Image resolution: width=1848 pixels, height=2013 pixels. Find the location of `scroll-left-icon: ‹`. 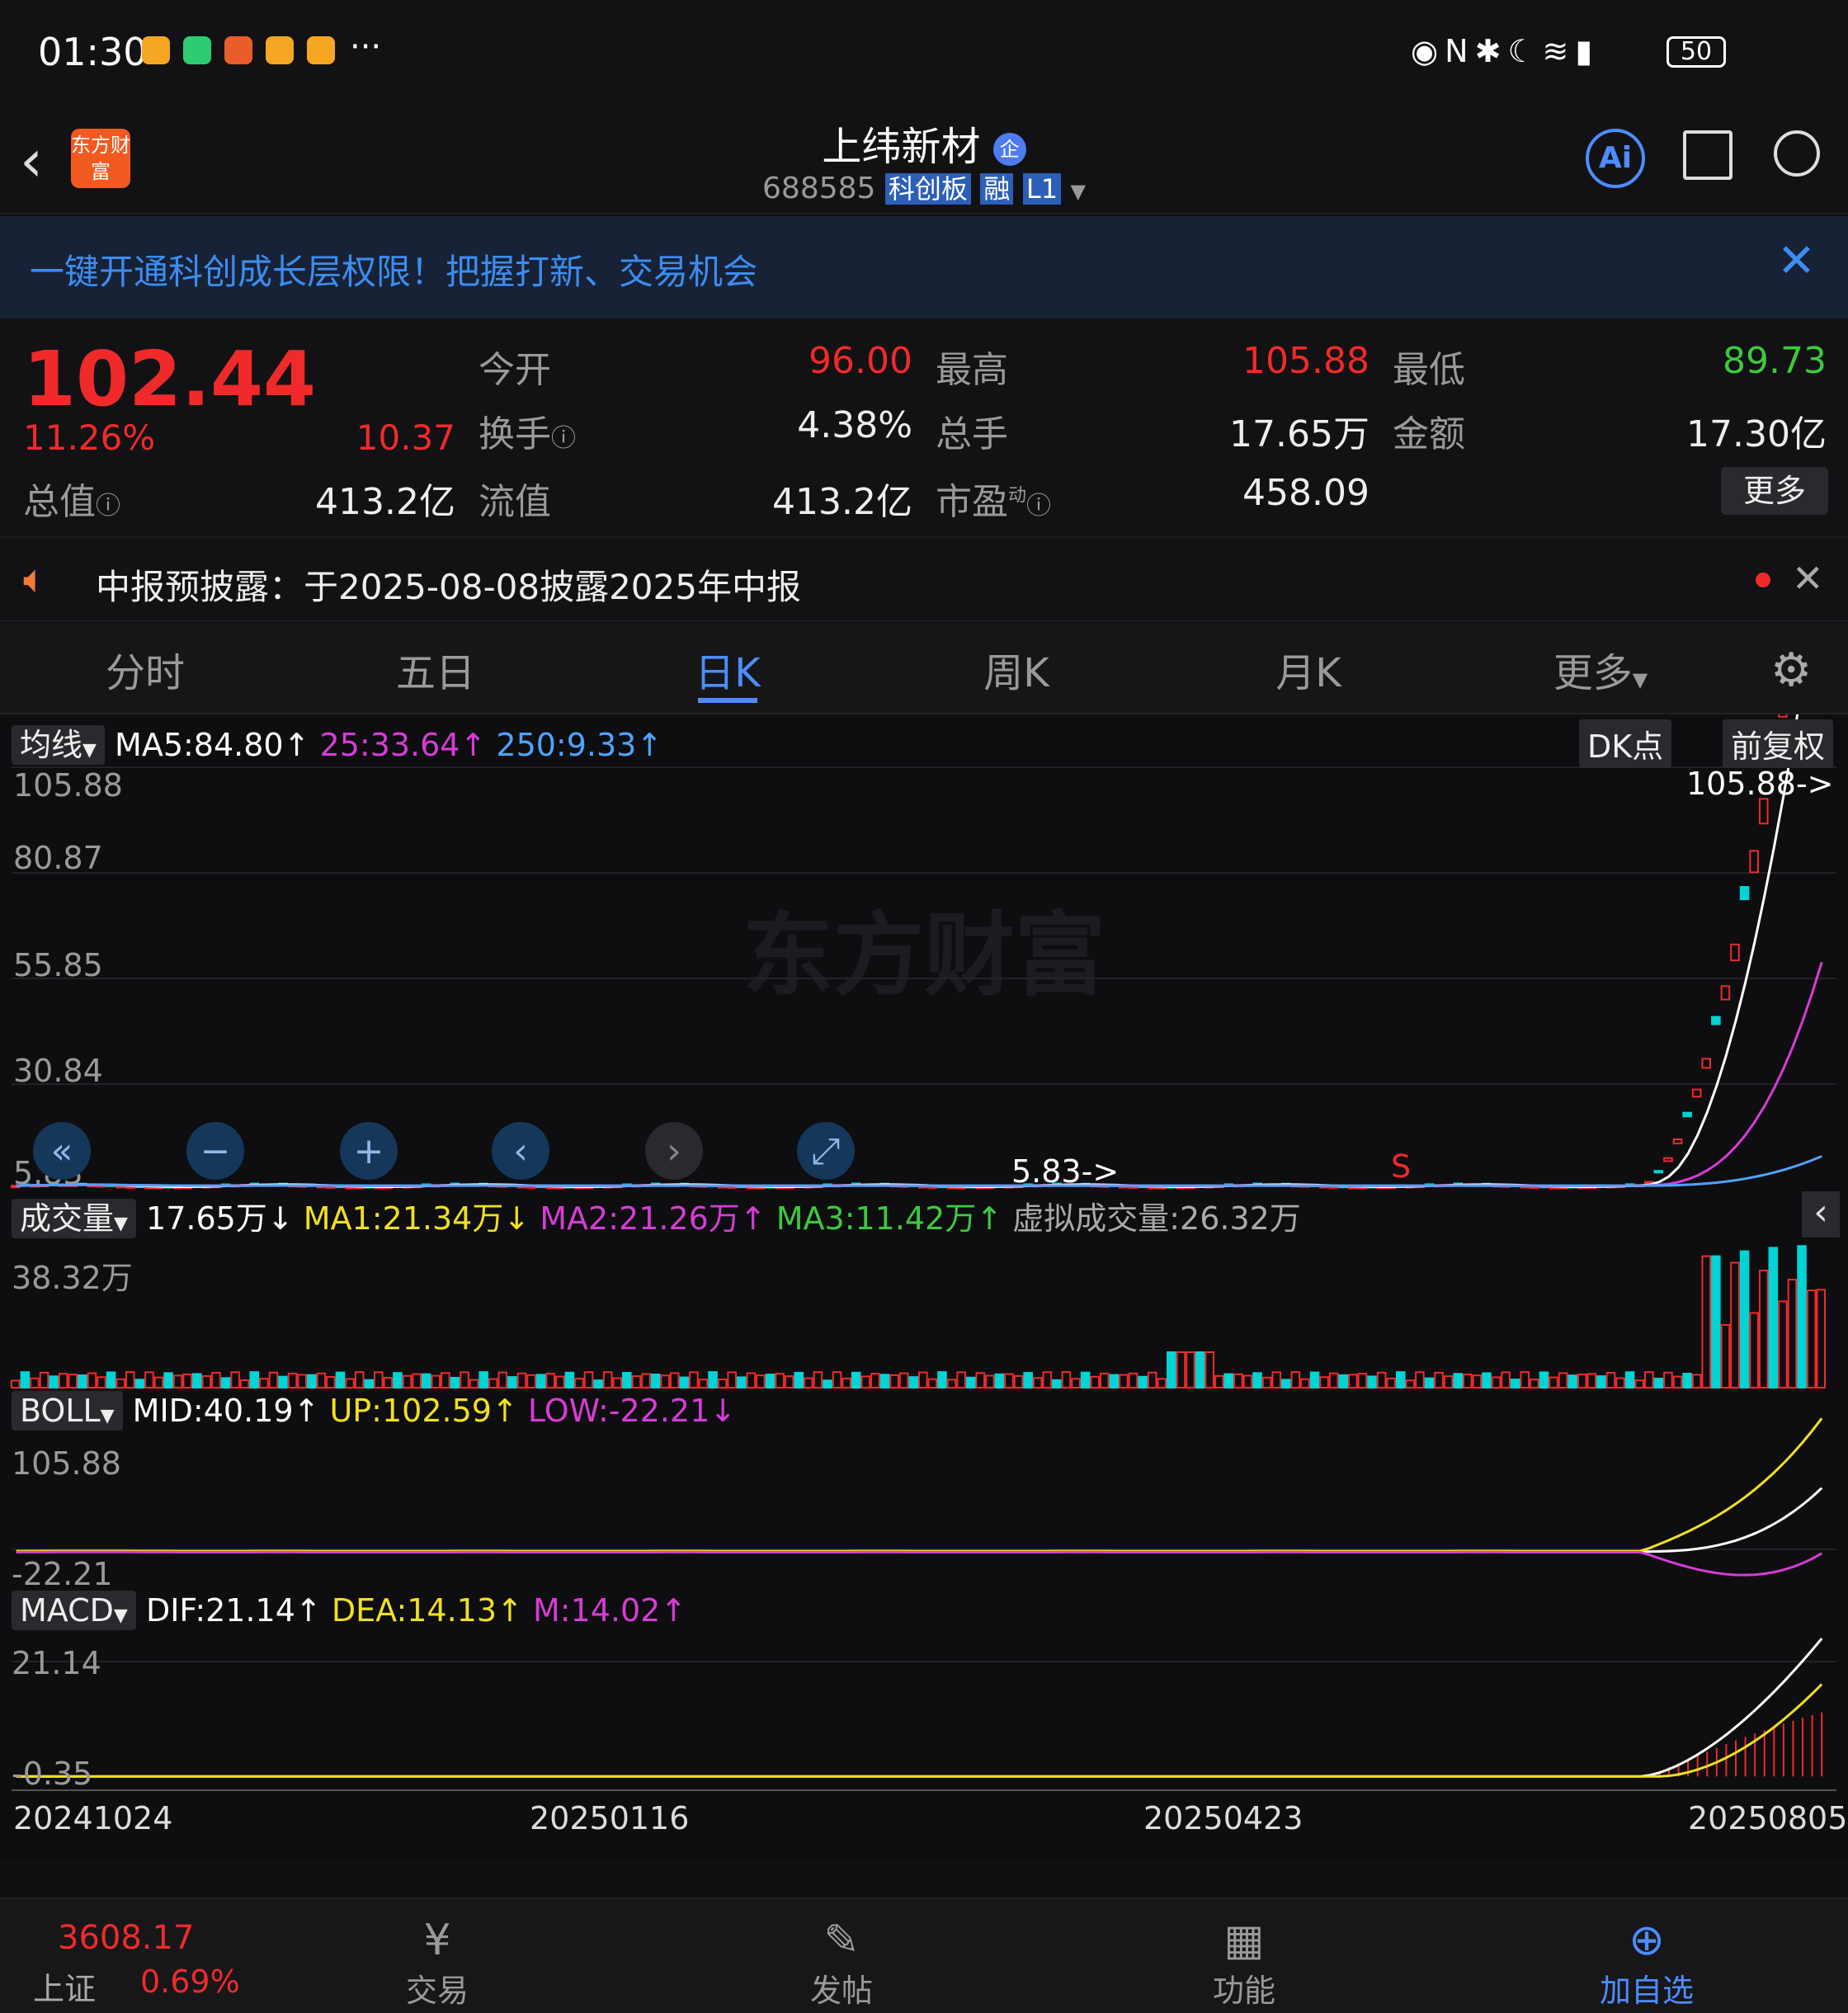

scroll-left-icon: ‹ is located at coordinates (520, 1151).